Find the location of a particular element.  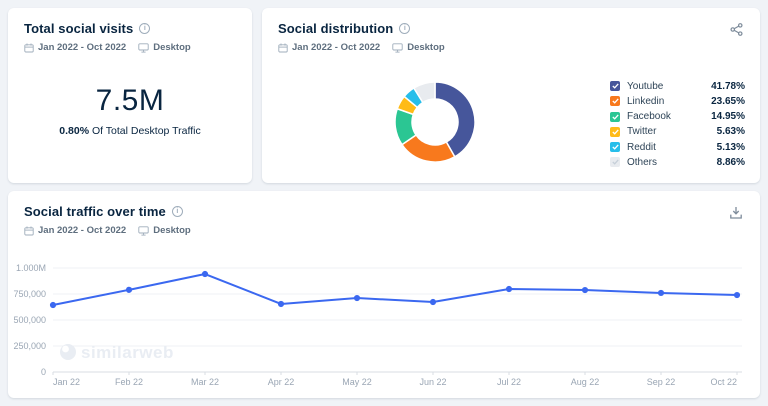

legend-value: 8.86% is located at coordinates (730, 162).